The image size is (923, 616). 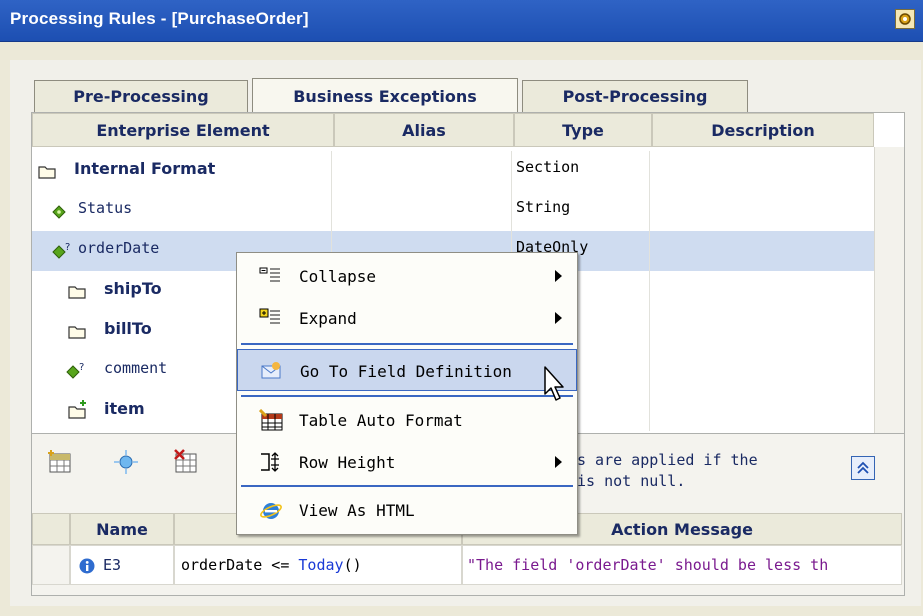 I want to click on row-selector-header, so click(x=51, y=529).